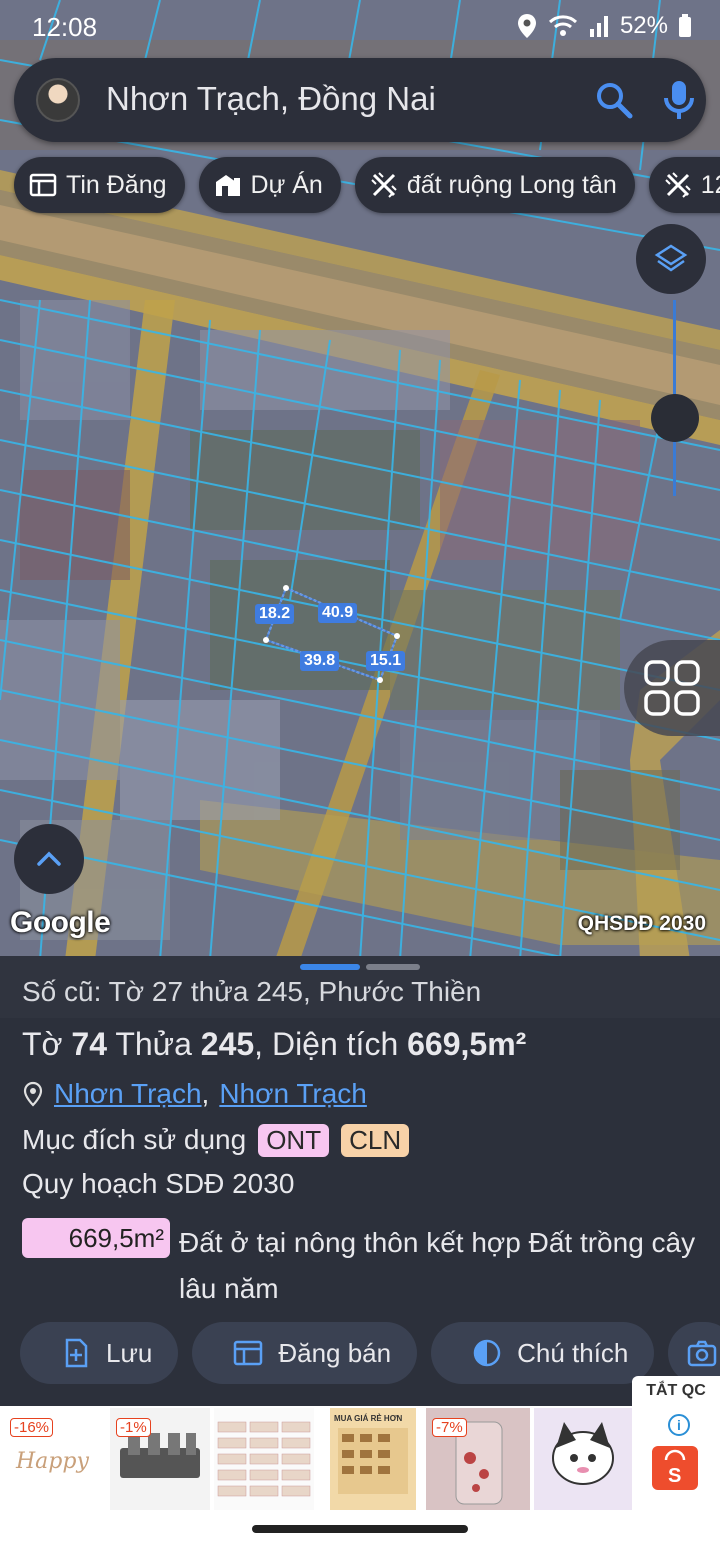 This screenshot has height=1544, width=720. Describe the element at coordinates (674, 1476) in the screenshot. I see `svg-text: S` at that location.